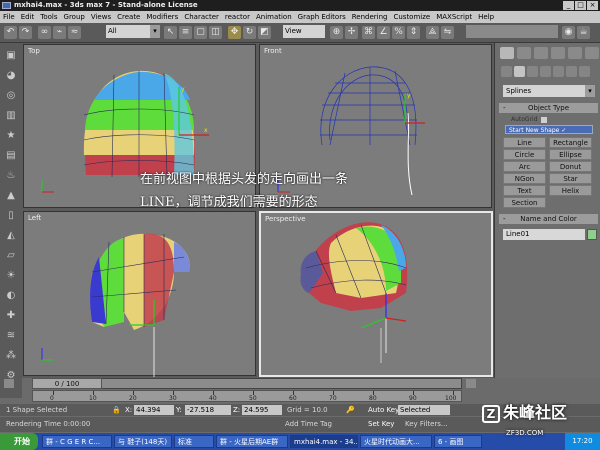 The image size is (600, 450). Describe the element at coordinates (234, 32) in the screenshot. I see `select-move-icon: ✥` at that location.